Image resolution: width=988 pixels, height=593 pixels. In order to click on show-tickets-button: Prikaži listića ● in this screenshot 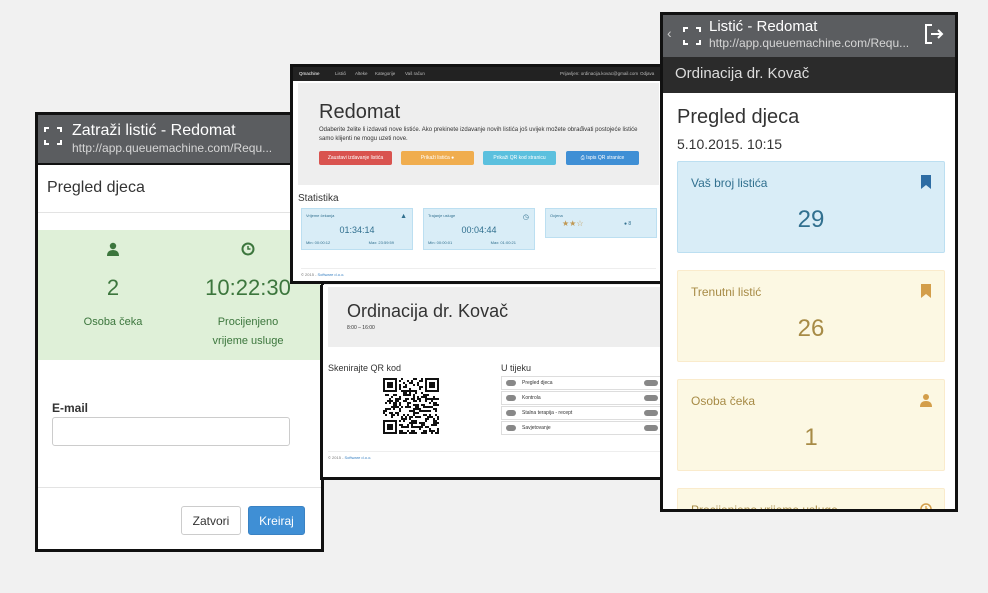, I will do `click(437, 158)`.